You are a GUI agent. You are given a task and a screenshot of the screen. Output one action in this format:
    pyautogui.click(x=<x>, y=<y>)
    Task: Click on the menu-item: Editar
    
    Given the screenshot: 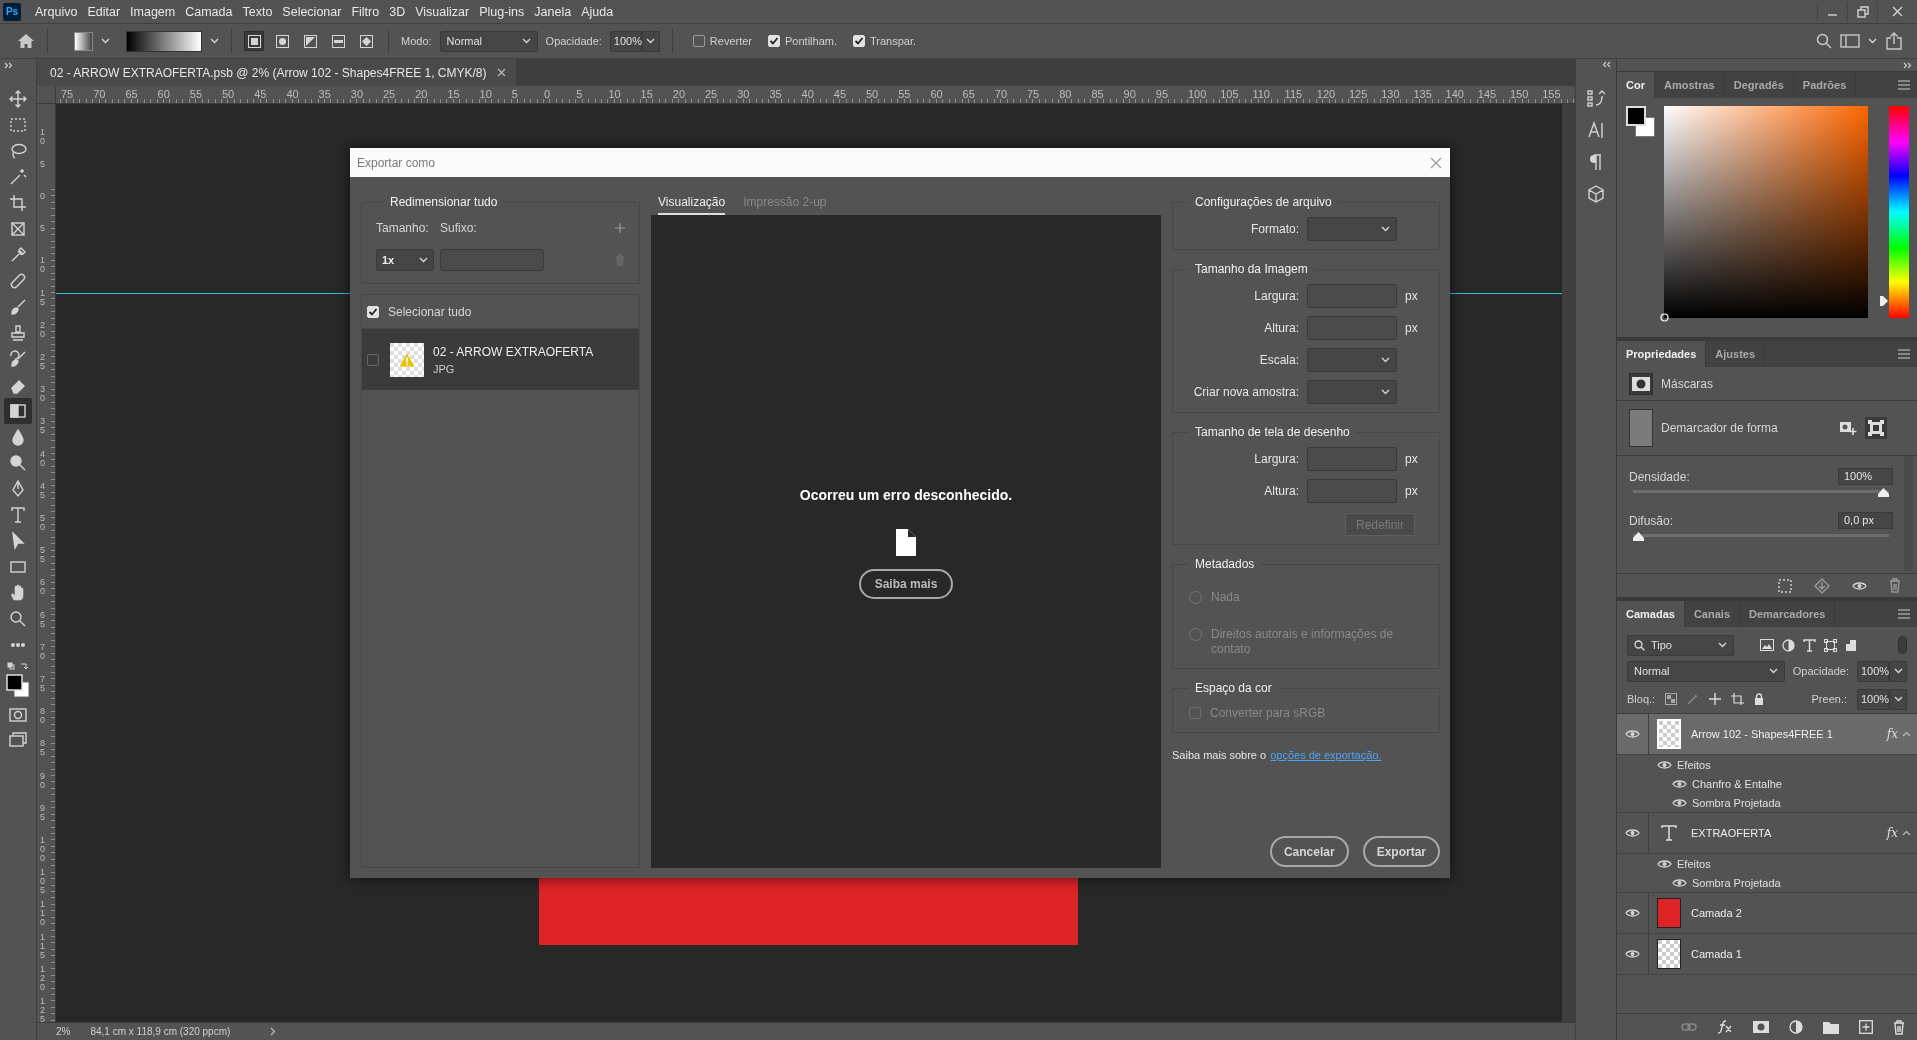 What is the action you would take?
    pyautogui.click(x=104, y=11)
    